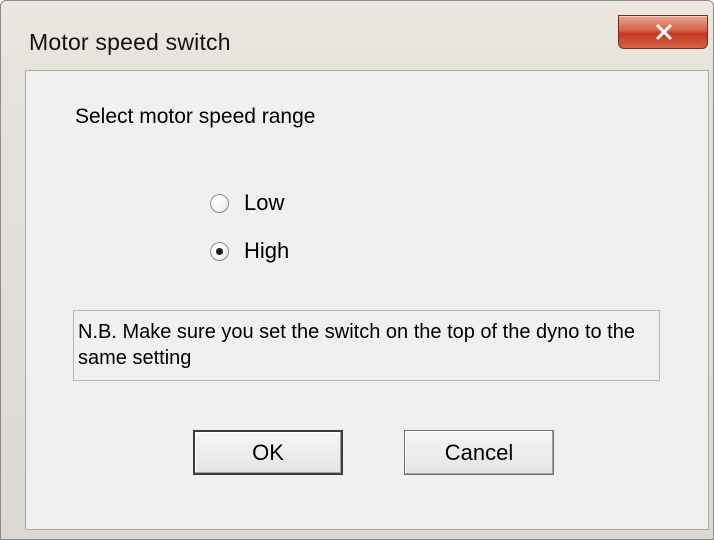 The height and width of the screenshot is (540, 714). I want to click on close-button, so click(663, 32).